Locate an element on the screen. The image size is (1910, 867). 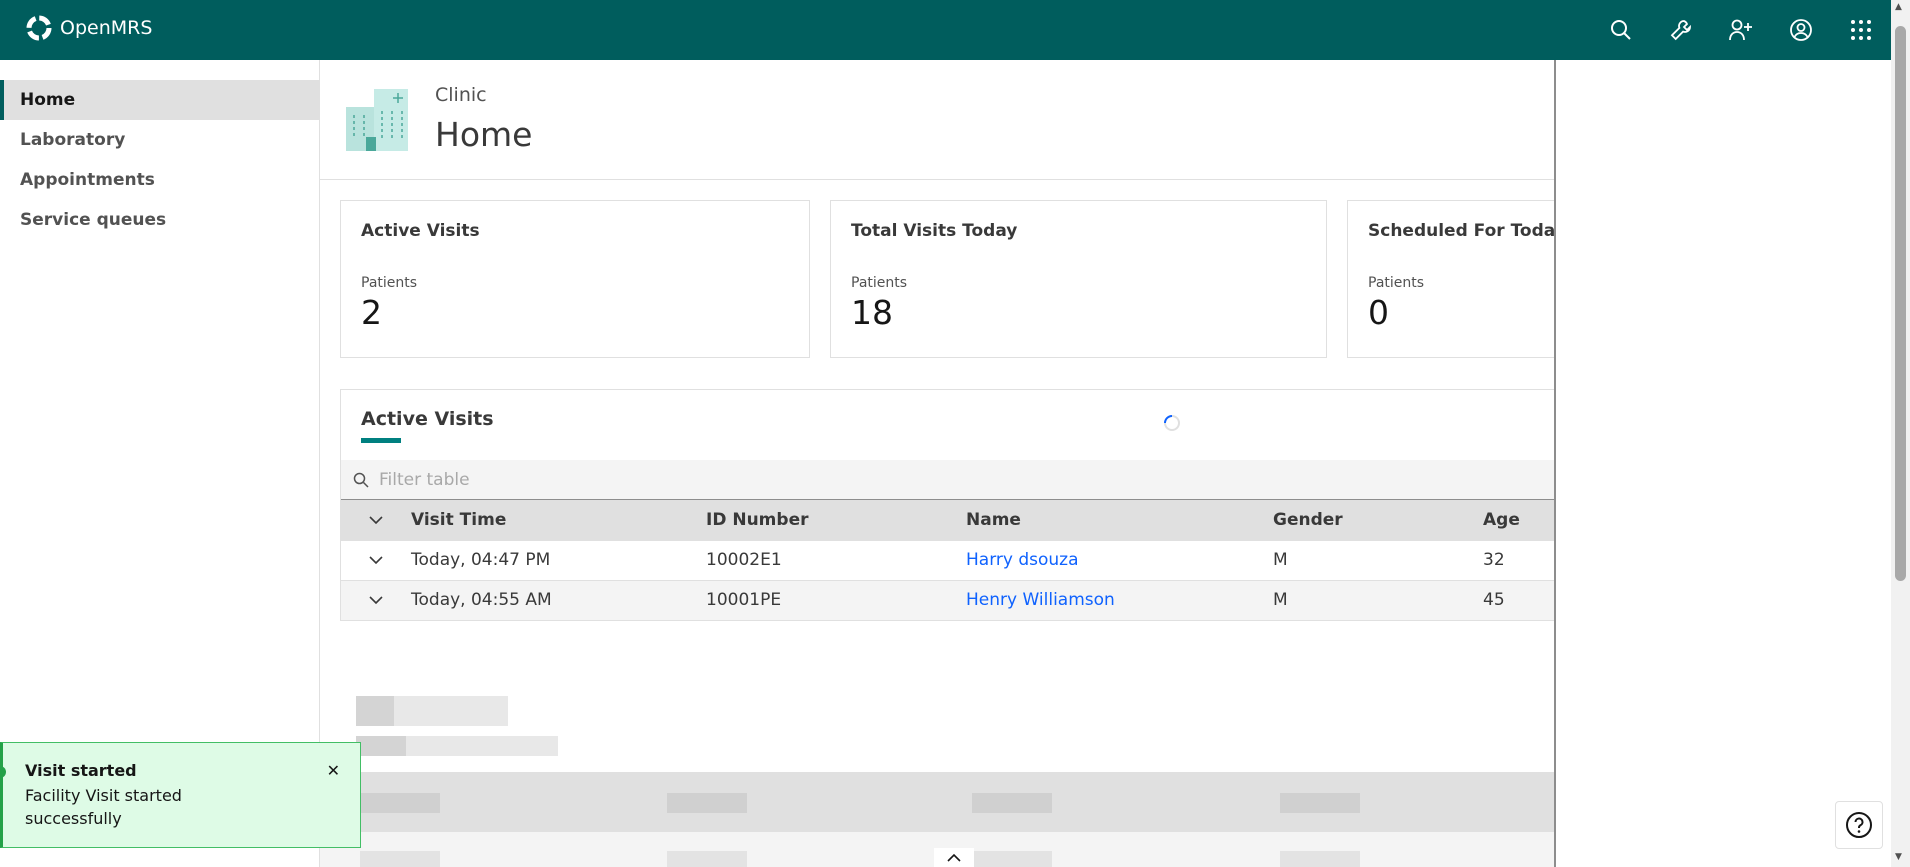
cell-age: 32 is located at coordinates (1518, 559).